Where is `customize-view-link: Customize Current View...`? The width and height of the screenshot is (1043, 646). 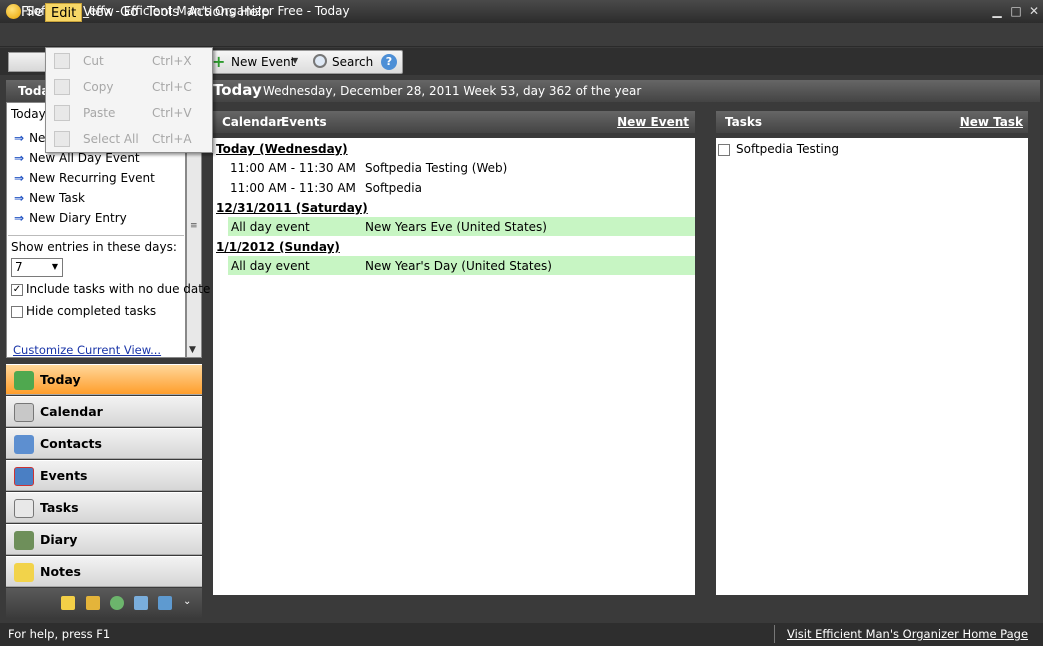 customize-view-link: Customize Current View... is located at coordinates (87, 350).